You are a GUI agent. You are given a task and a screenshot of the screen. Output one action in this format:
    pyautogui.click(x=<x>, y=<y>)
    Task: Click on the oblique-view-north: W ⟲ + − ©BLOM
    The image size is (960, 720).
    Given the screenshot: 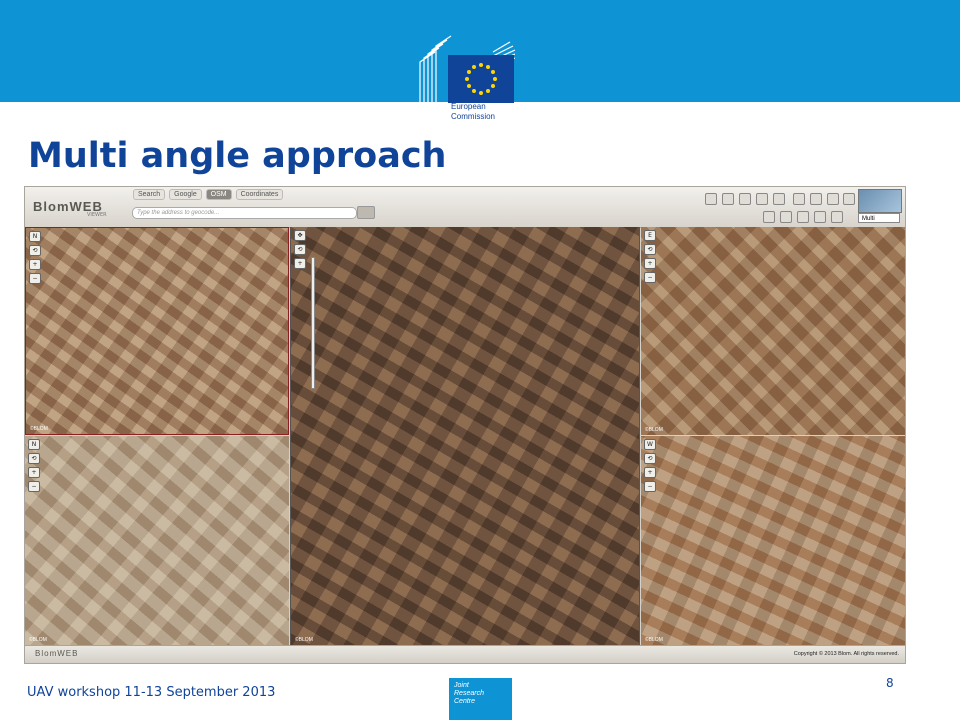 What is the action you would take?
    pyautogui.click(x=773, y=540)
    